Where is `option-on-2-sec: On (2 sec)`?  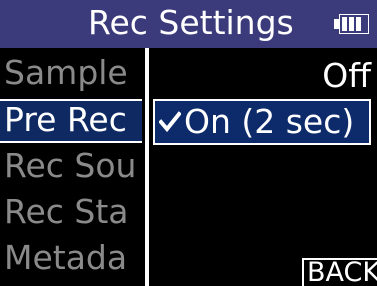 option-on-2-sec: On (2 sec) is located at coordinates (262, 122).